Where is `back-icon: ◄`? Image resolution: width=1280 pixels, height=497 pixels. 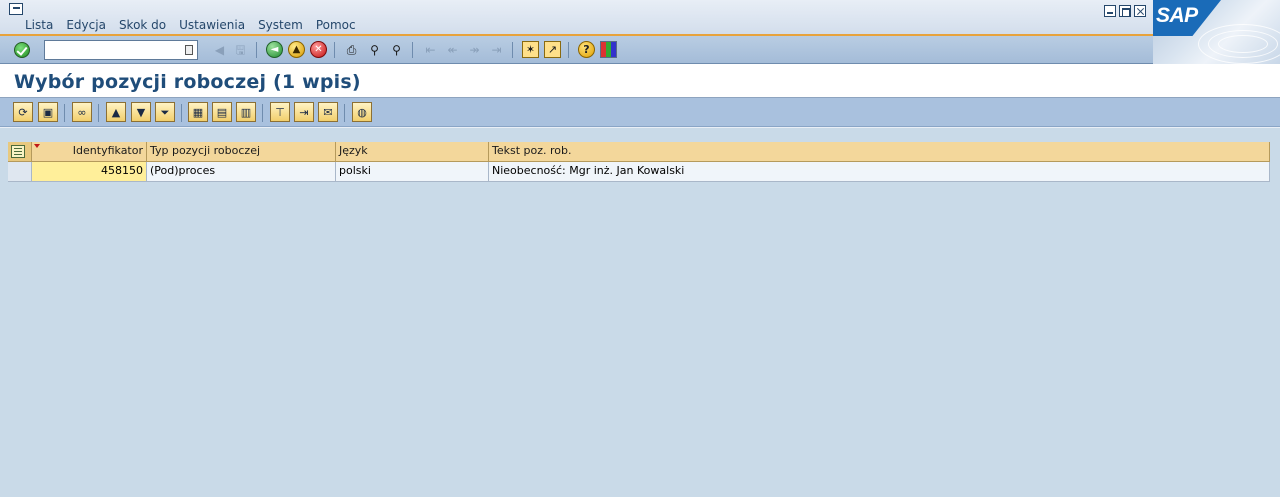 back-icon: ◄ is located at coordinates (274, 49).